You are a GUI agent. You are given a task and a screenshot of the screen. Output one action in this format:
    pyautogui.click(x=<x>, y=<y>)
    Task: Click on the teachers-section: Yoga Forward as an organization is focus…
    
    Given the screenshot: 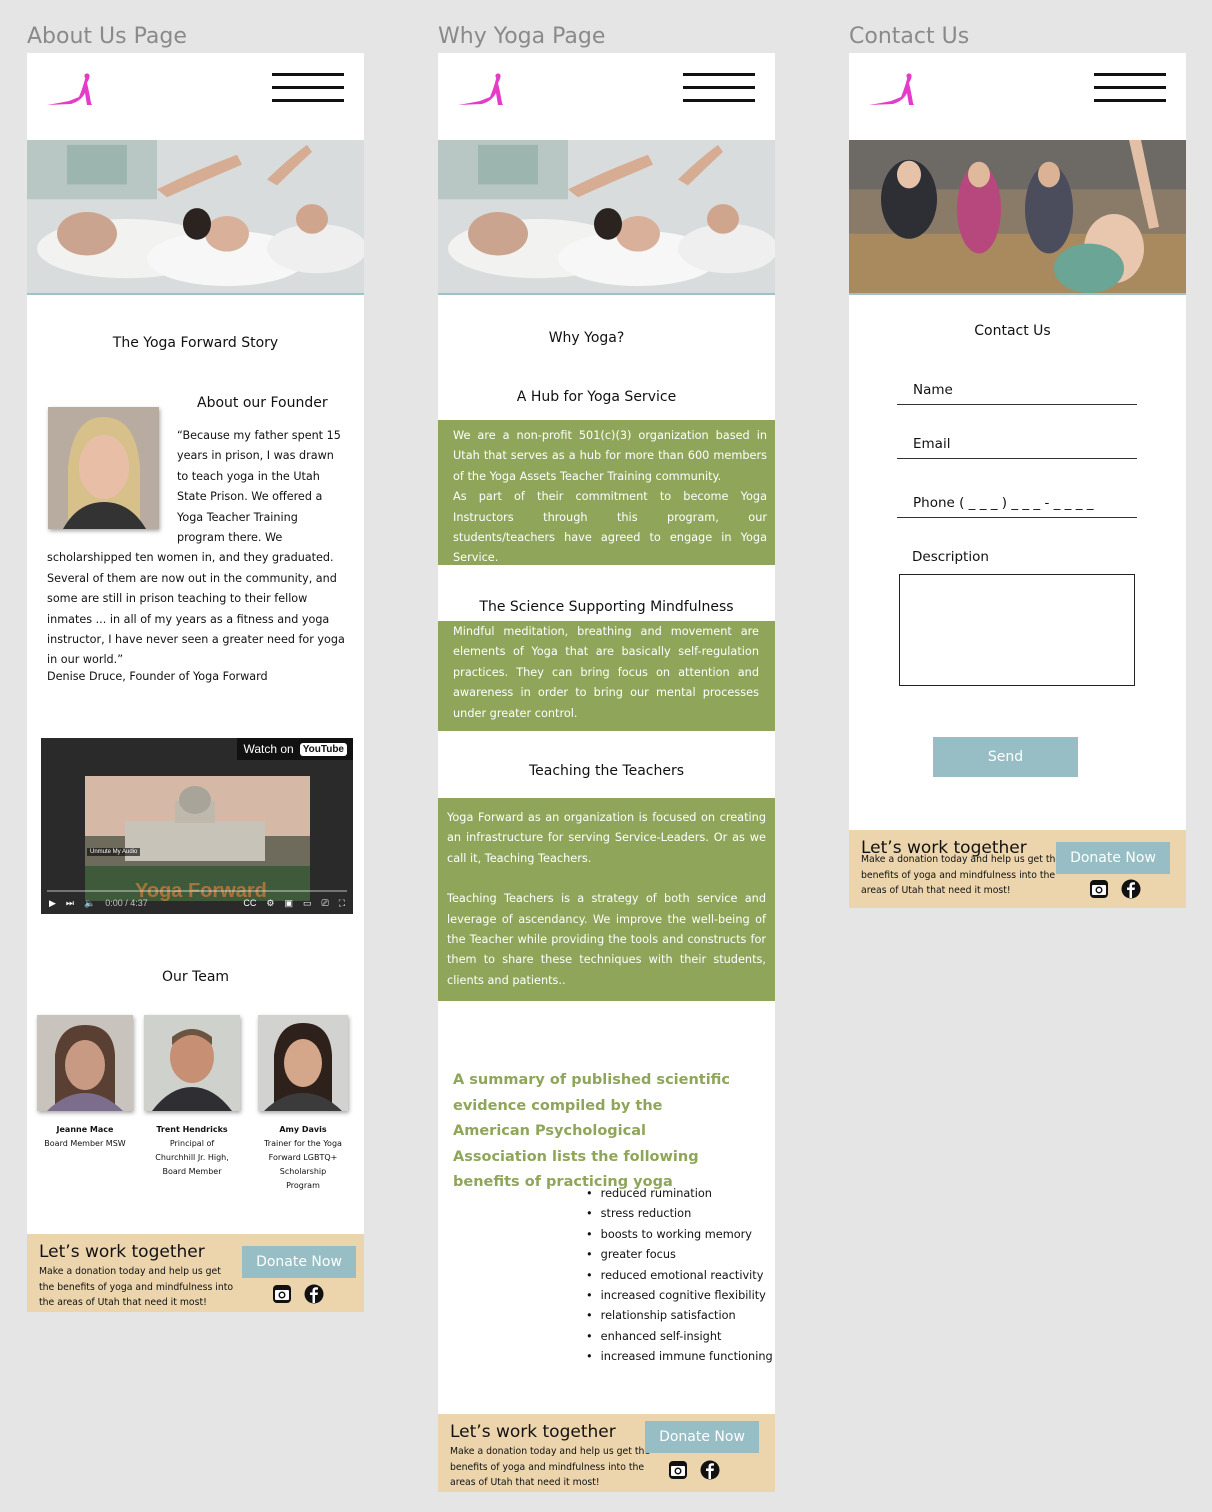 What is the action you would take?
    pyautogui.click(x=606, y=899)
    